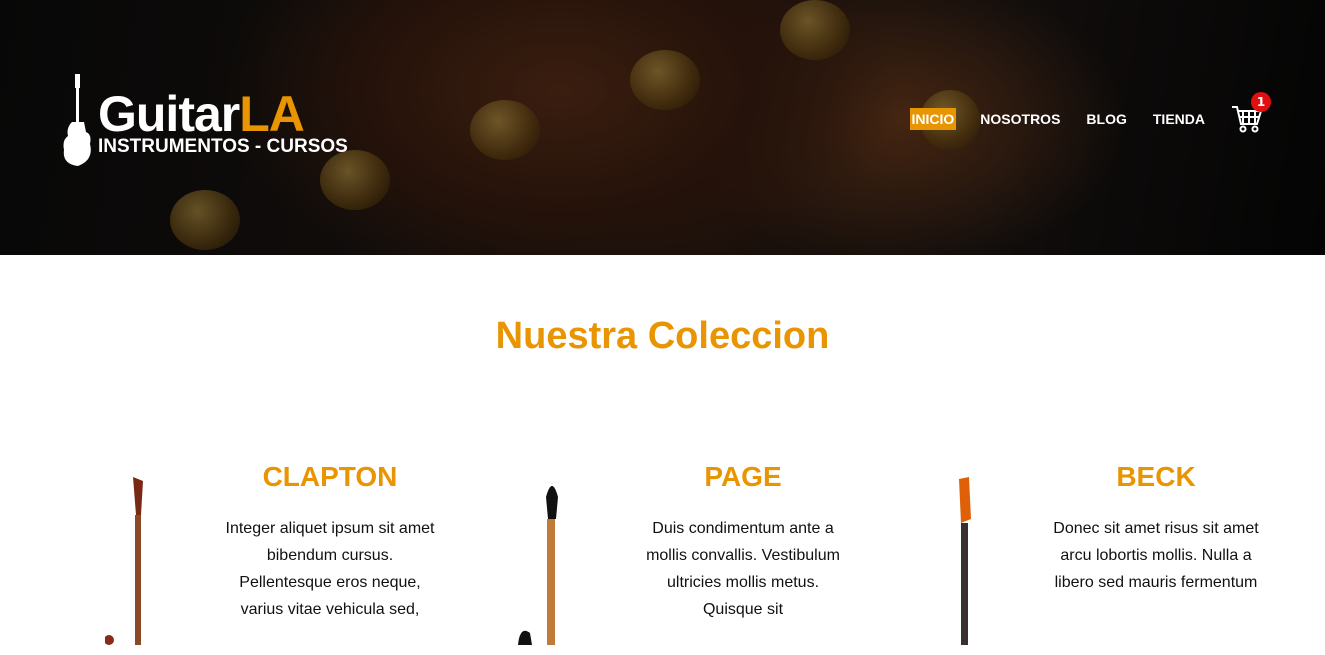  I want to click on nav-tienda: TIENDA, so click(1179, 119).